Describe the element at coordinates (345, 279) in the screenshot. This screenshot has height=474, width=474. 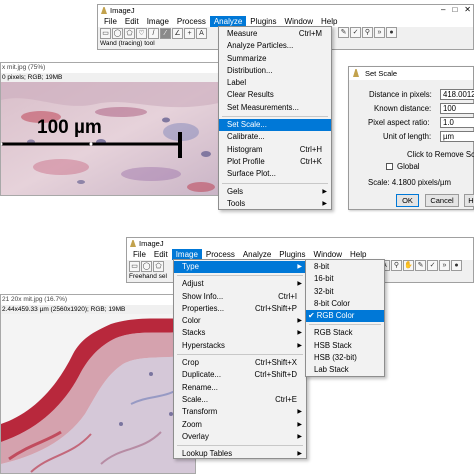
I see `menu-item-16-bit: 16-bit` at that location.